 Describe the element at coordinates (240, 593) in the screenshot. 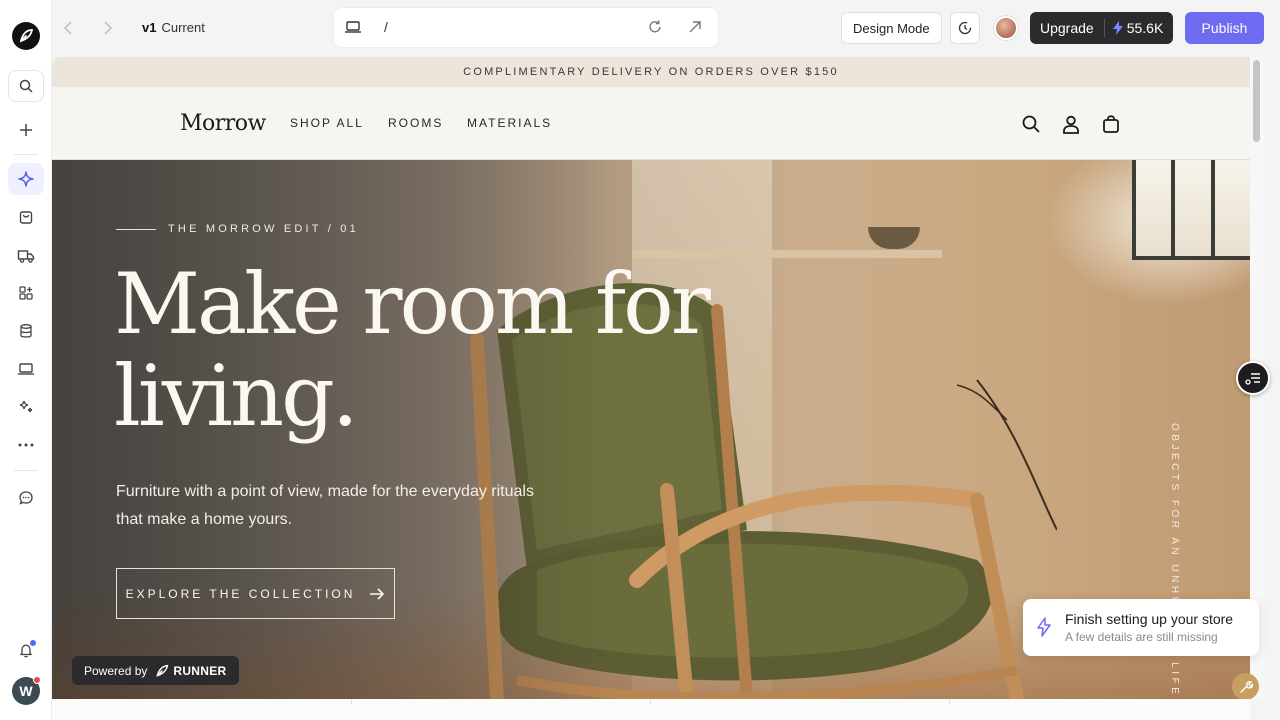

I see `cta-label: EXPLORE THE COLLECTION` at that location.